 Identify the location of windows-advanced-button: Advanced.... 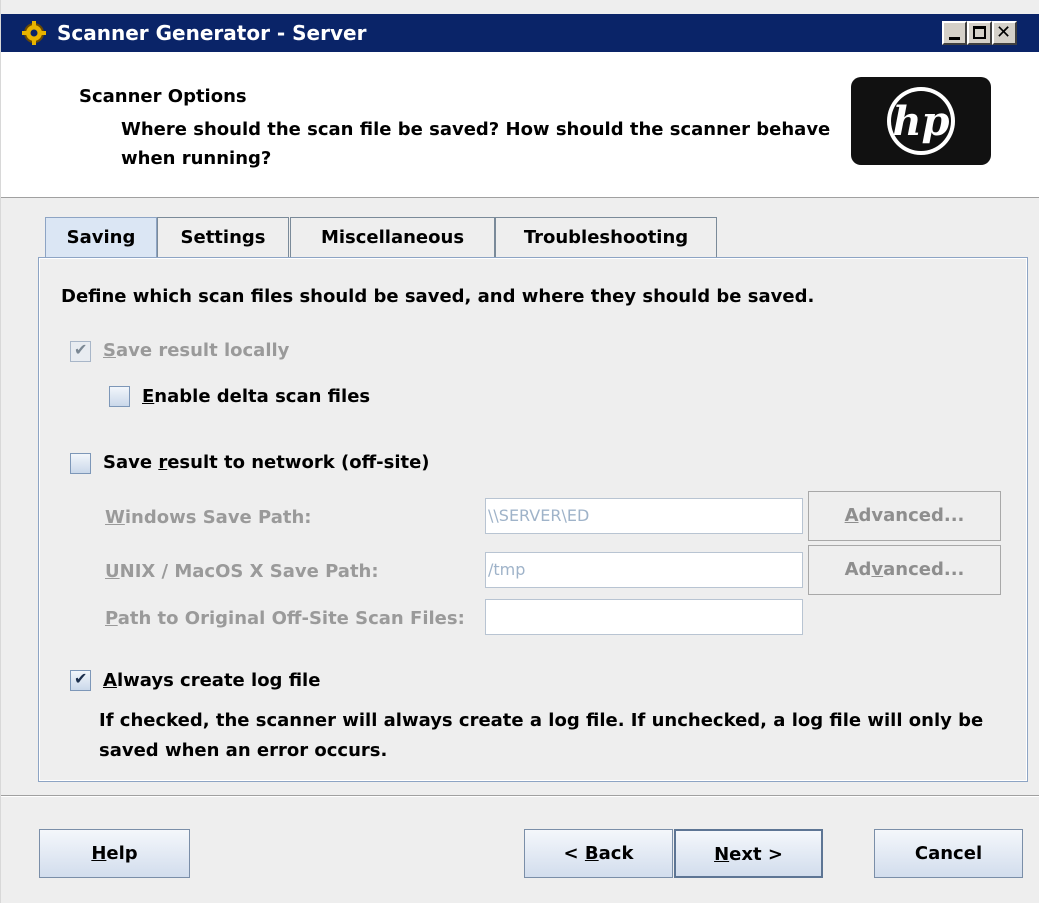
(904, 516).